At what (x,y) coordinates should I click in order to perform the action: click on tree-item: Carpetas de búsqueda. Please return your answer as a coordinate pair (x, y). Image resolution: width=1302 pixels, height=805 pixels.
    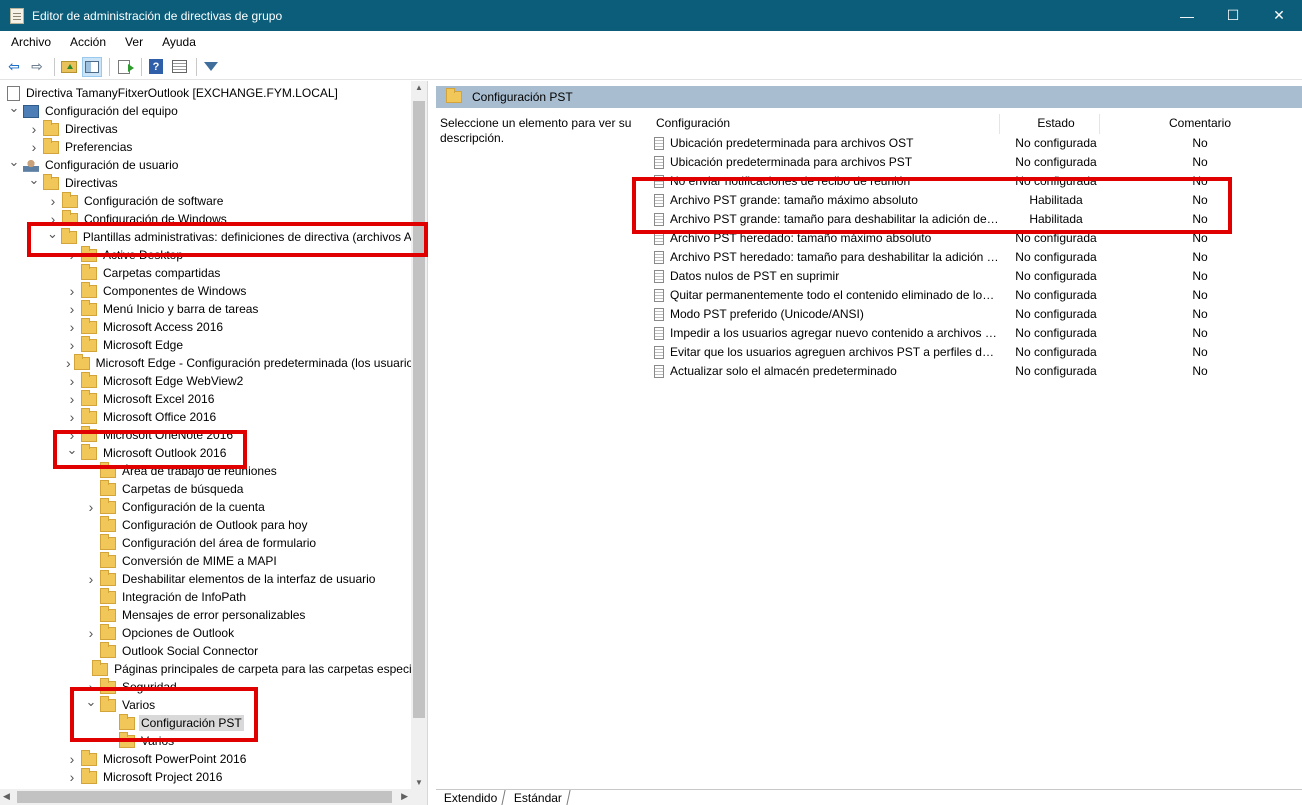
    Looking at the image, I should click on (256, 488).